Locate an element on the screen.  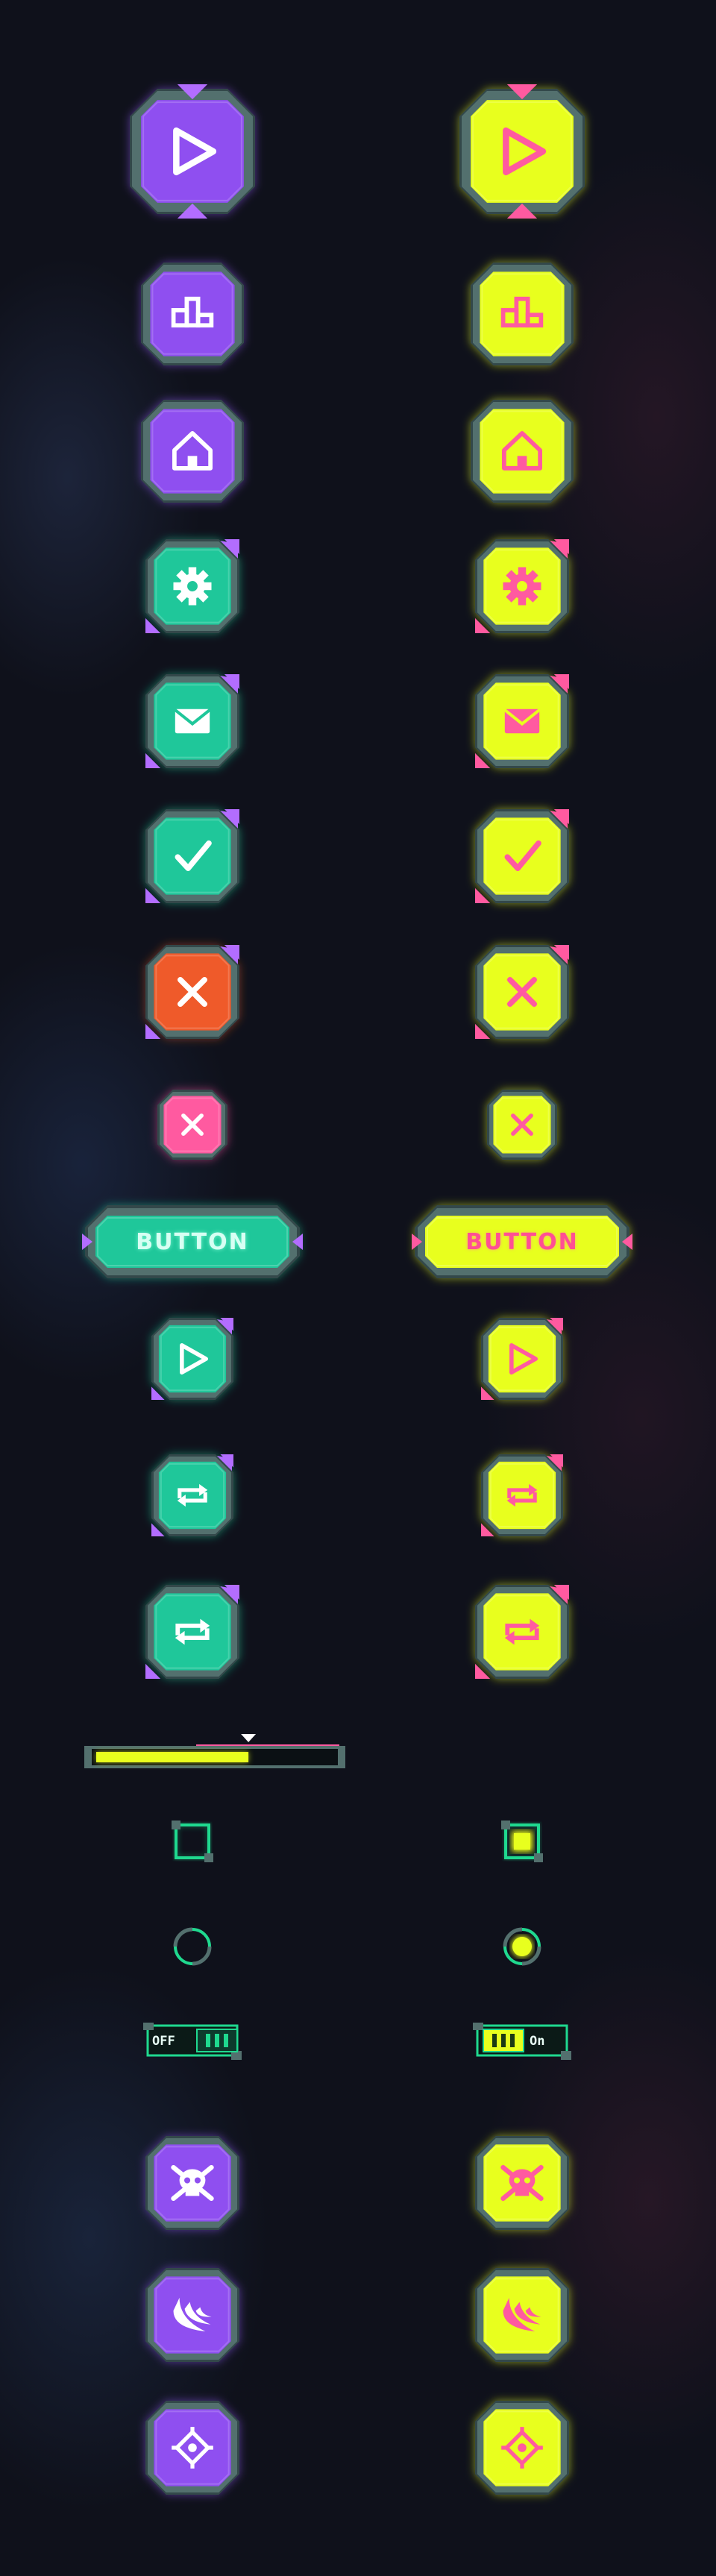
radio-selected is located at coordinates (522, 1947).